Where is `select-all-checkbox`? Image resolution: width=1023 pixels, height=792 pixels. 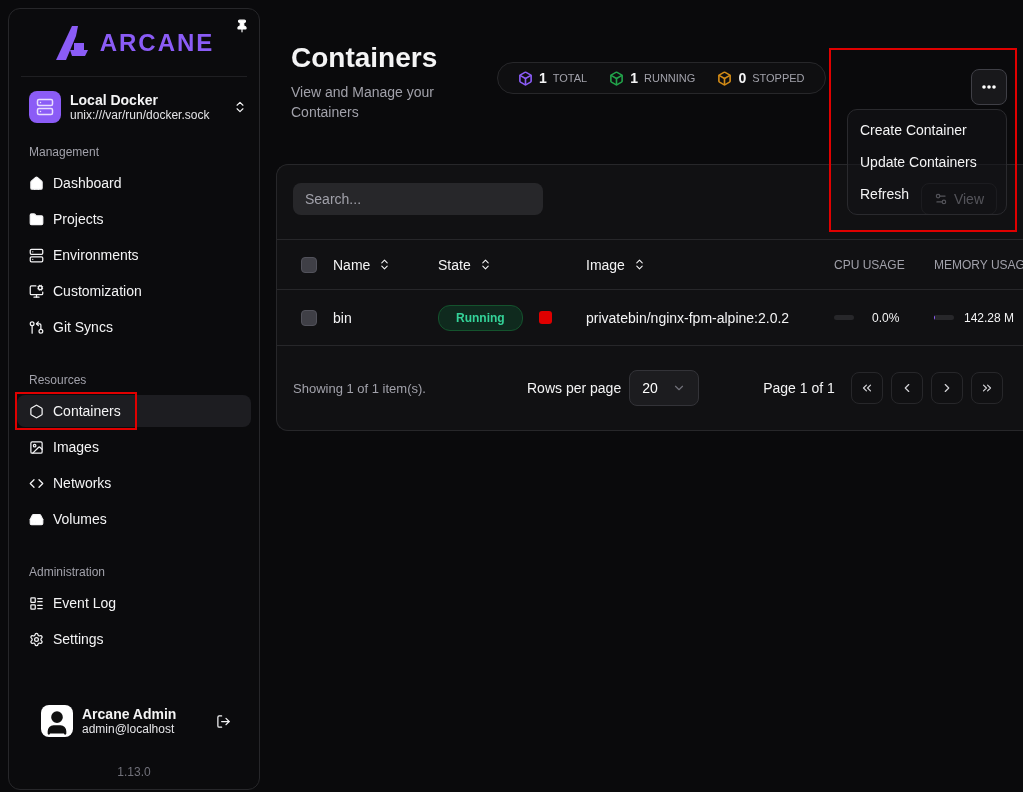
select-all-checkbox is located at coordinates (309, 264).